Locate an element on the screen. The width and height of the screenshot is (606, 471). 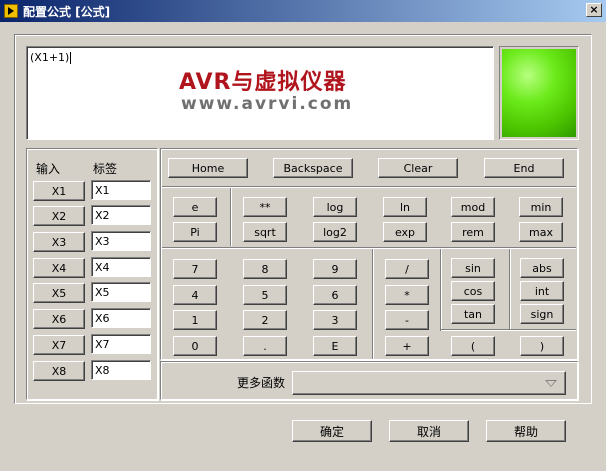
digit-6-button: 6 is located at coordinates (335, 295).